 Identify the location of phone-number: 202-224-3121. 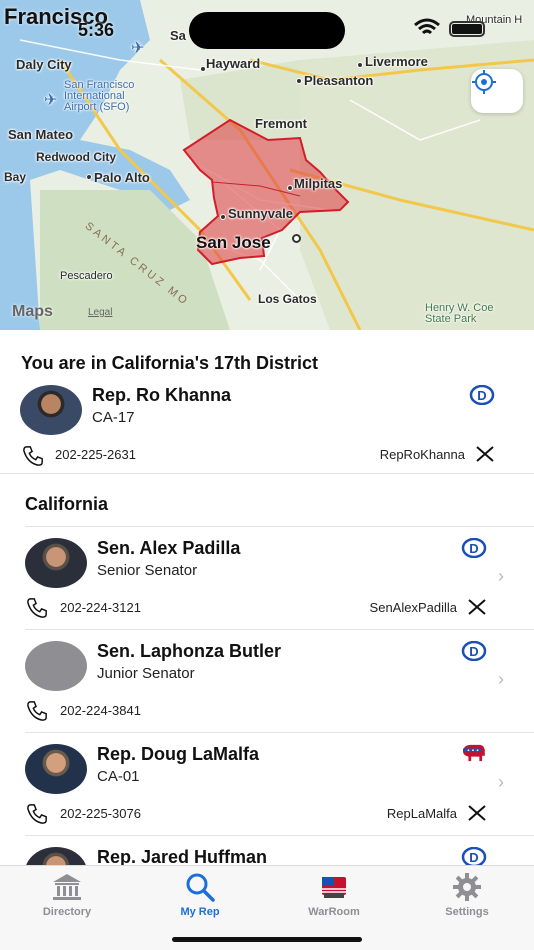
(100, 607).